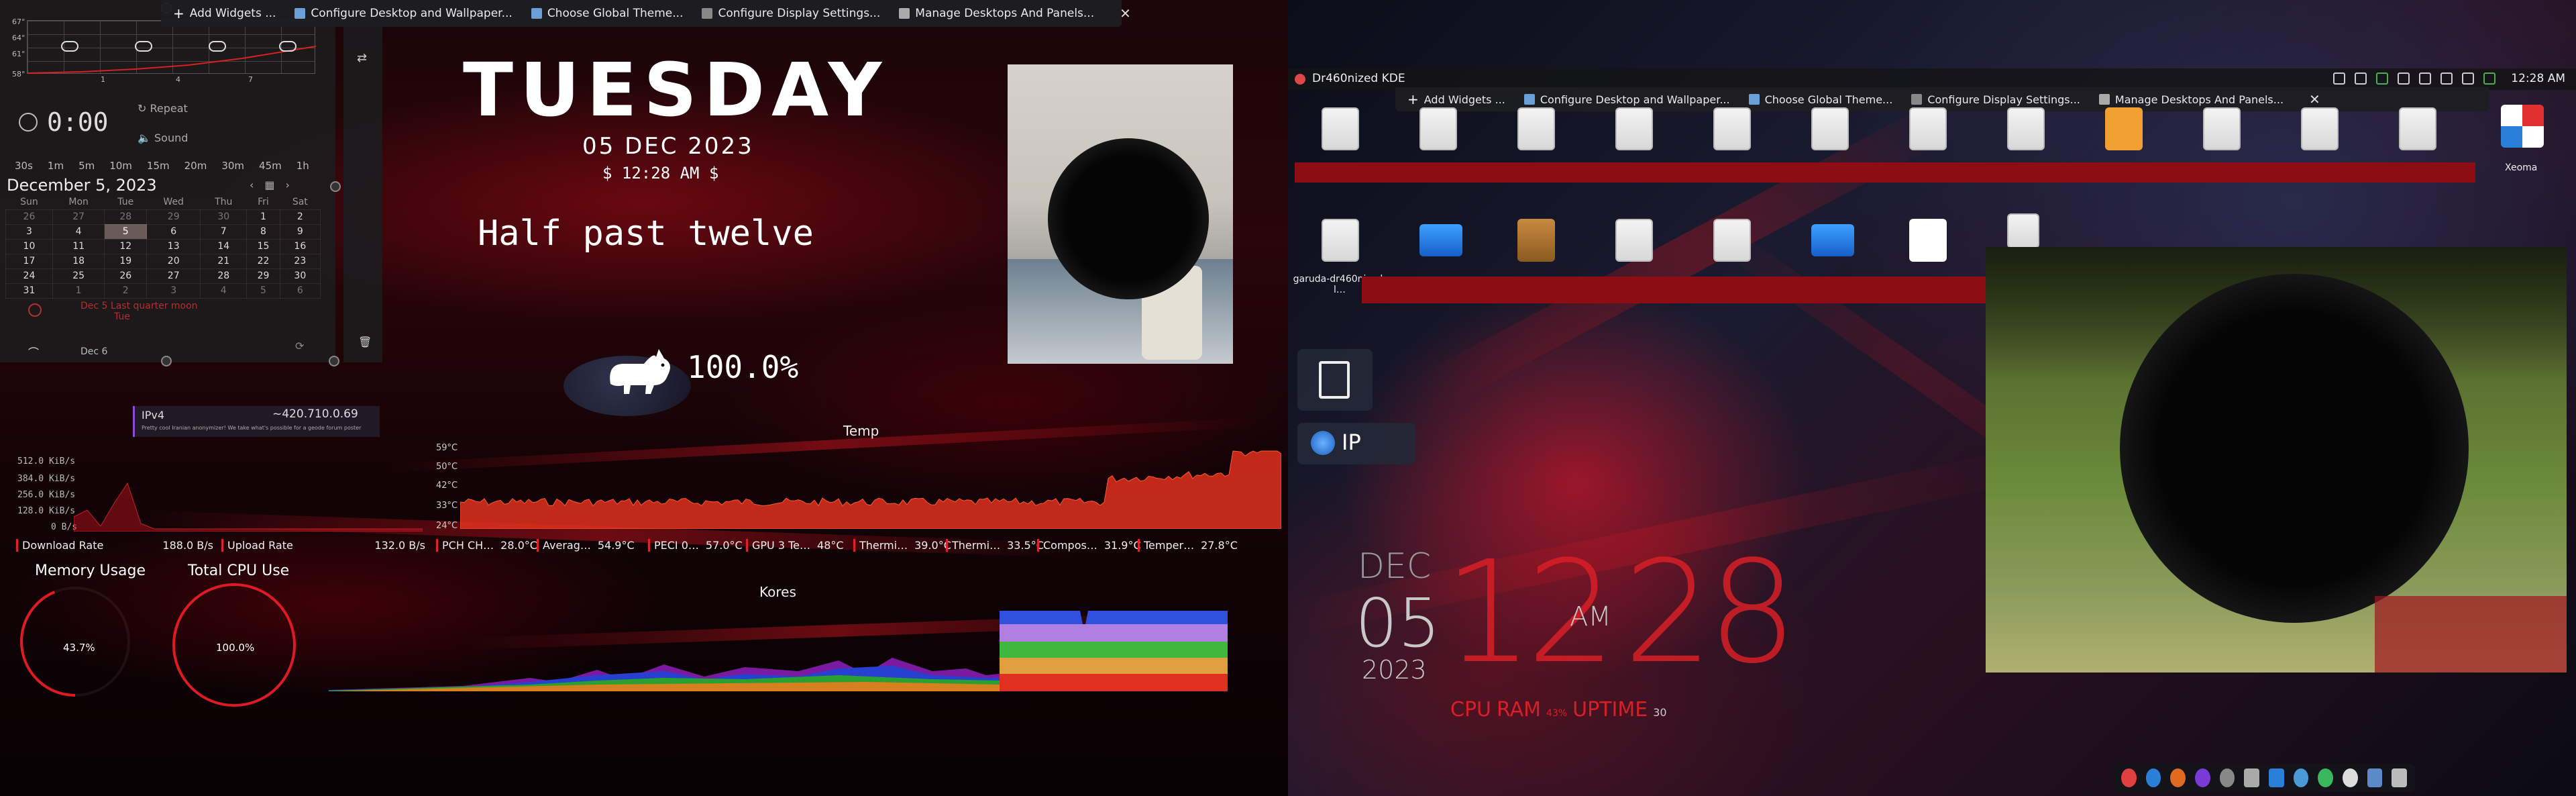 The image size is (2576, 796). I want to click on calendar-day: 16, so click(300, 246).